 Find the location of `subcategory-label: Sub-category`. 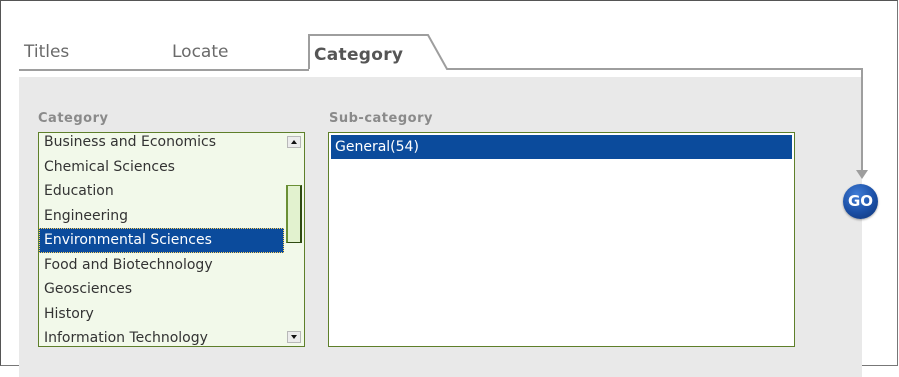

subcategory-label: Sub-category is located at coordinates (381, 118).